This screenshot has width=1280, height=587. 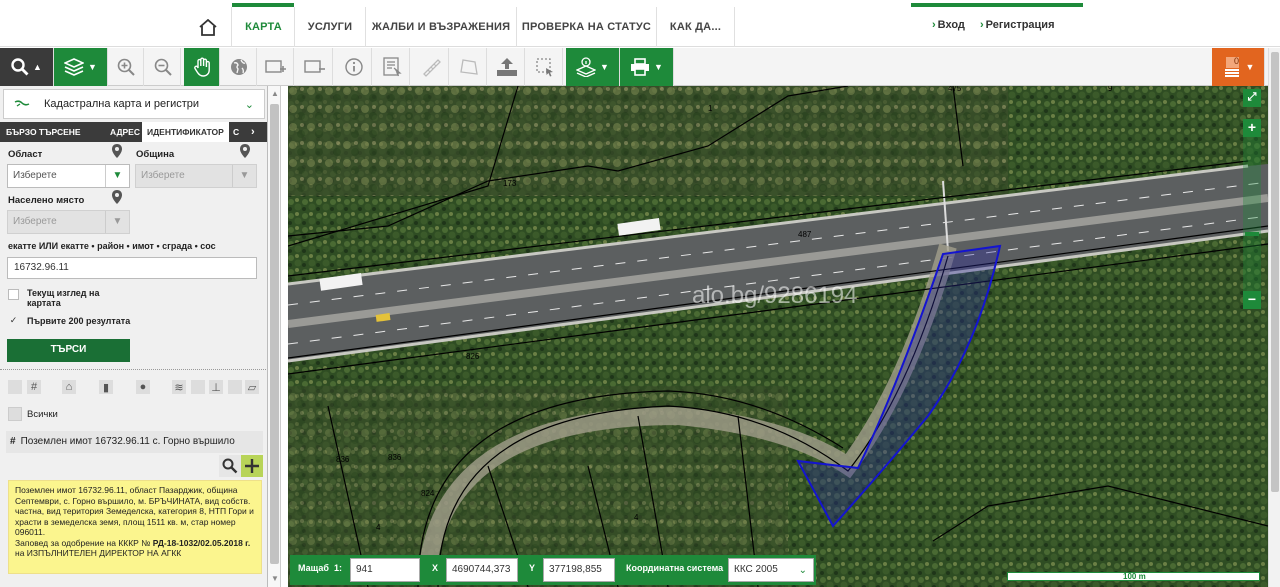 What do you see at coordinates (236, 132) in the screenshot?
I see `tab-more: С` at bounding box center [236, 132].